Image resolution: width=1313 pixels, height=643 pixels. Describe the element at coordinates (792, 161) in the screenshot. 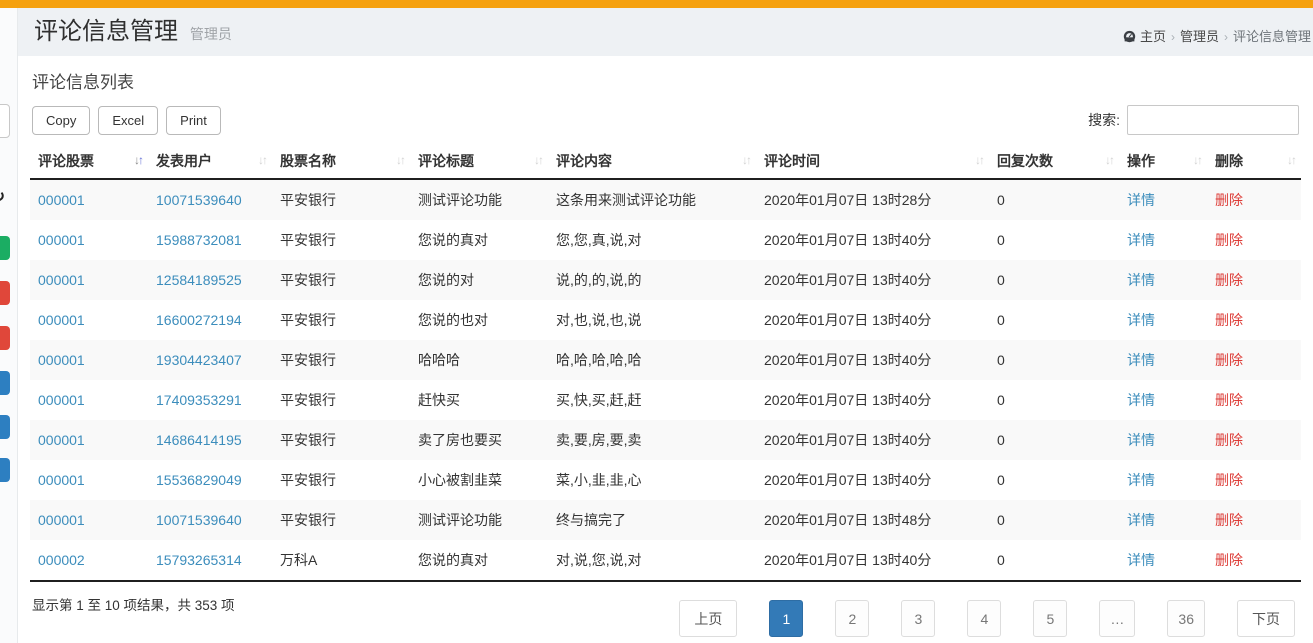

I see `column-label: 评论时间` at that location.